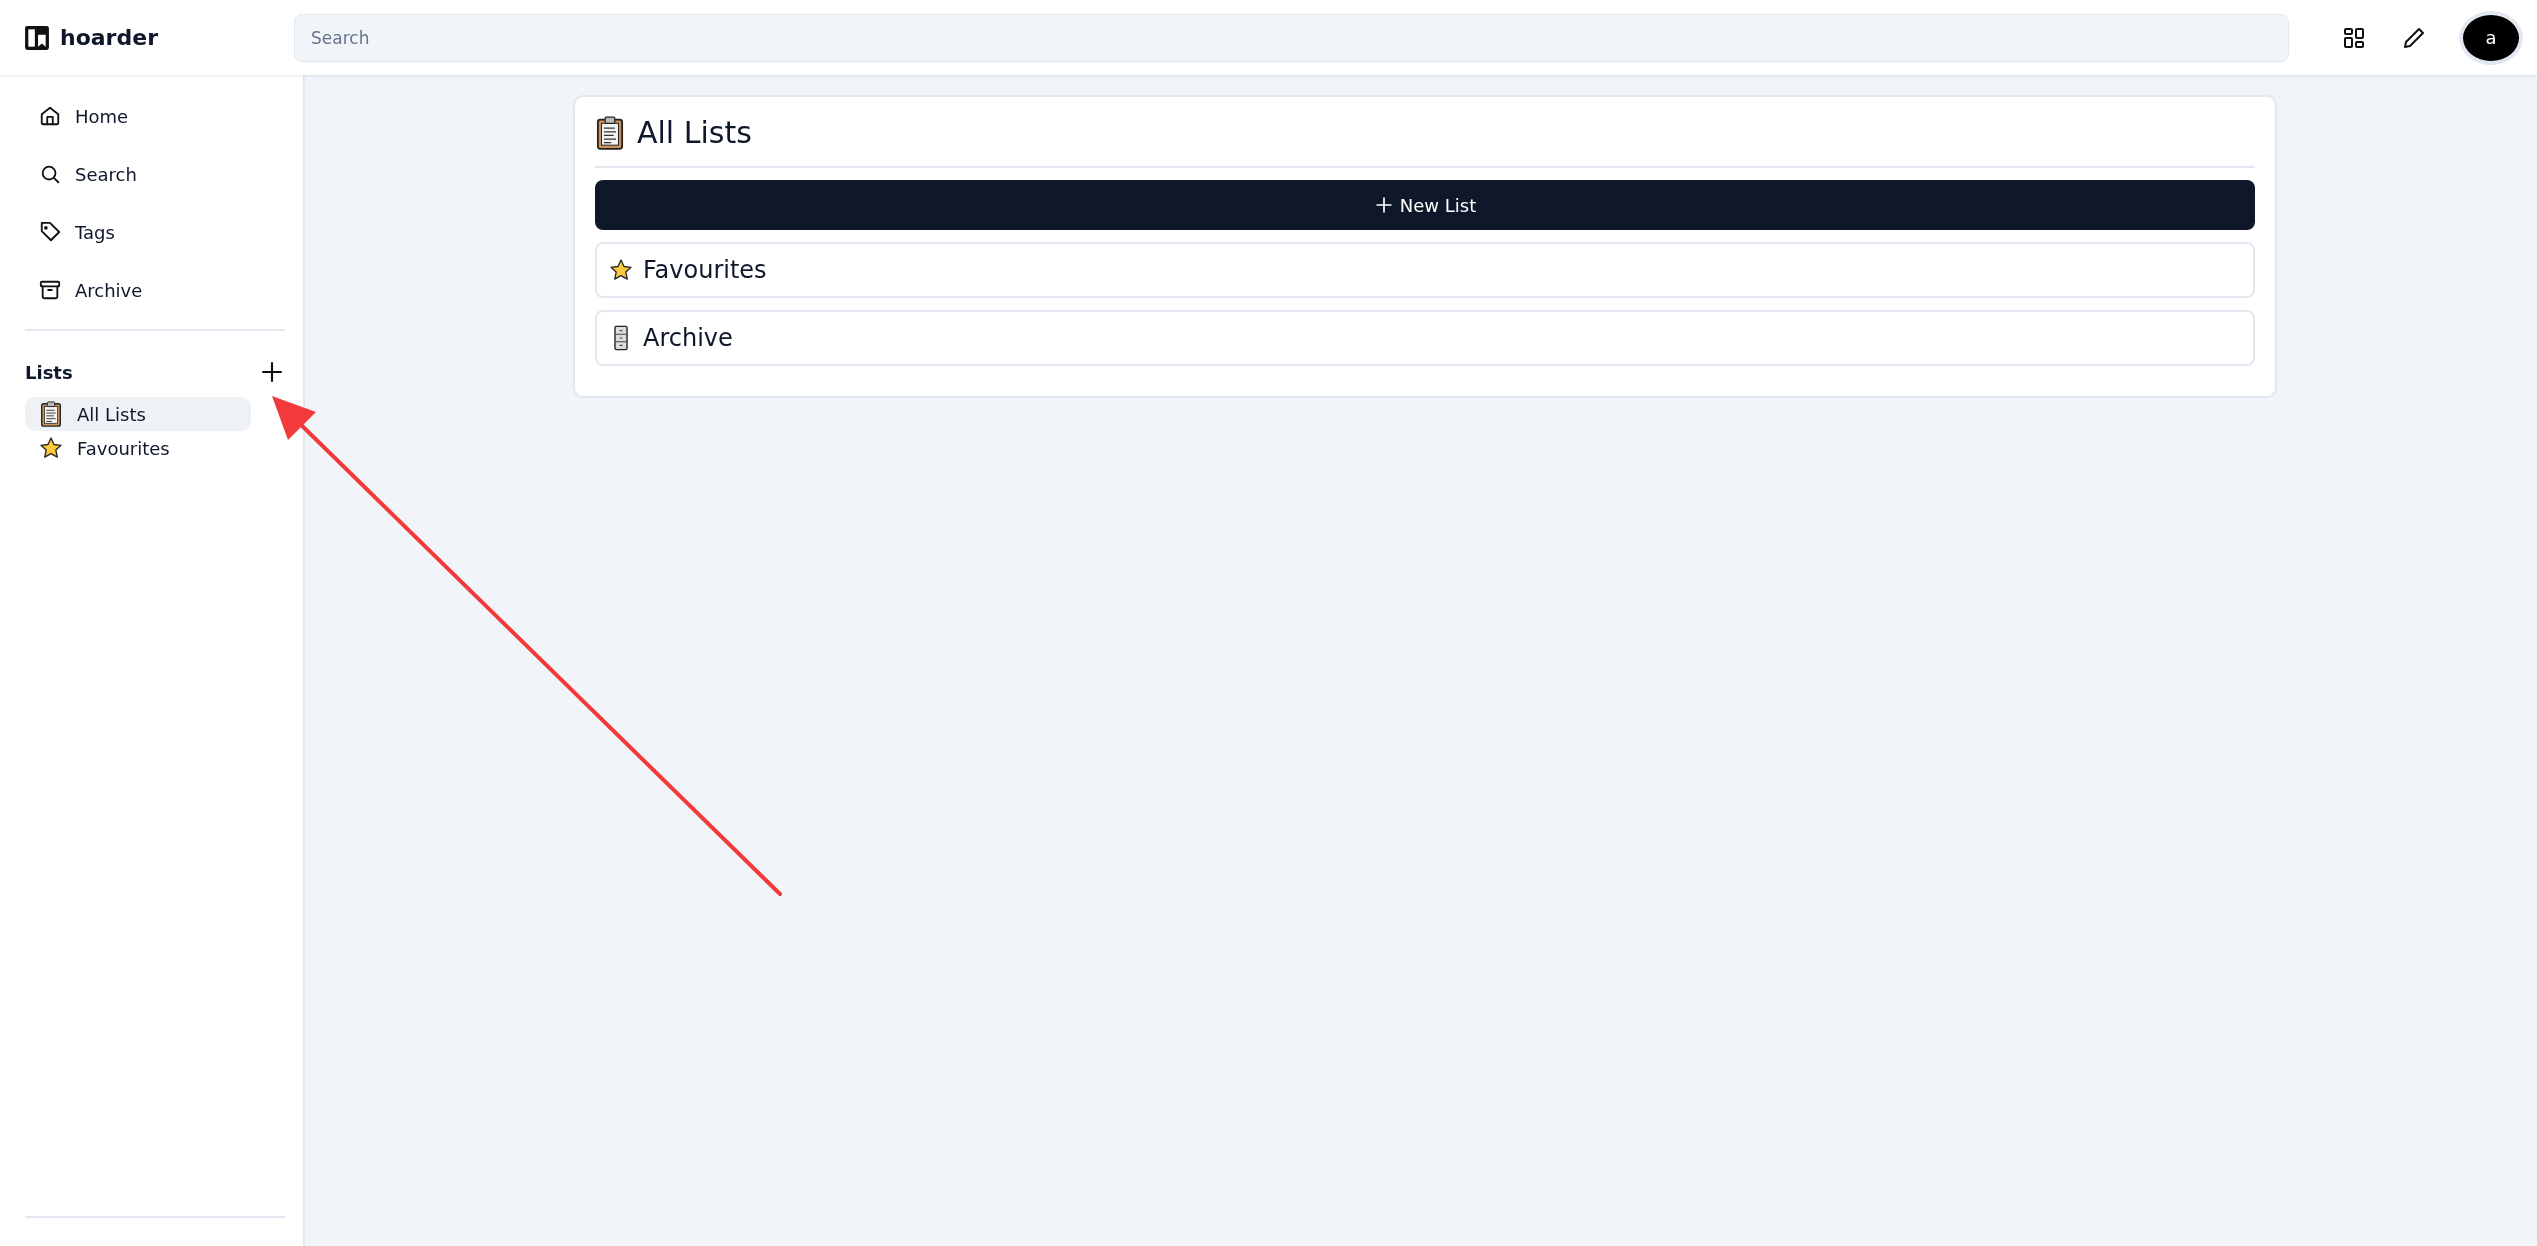 The height and width of the screenshot is (1246, 2537). I want to click on logo-icon, so click(37, 37).